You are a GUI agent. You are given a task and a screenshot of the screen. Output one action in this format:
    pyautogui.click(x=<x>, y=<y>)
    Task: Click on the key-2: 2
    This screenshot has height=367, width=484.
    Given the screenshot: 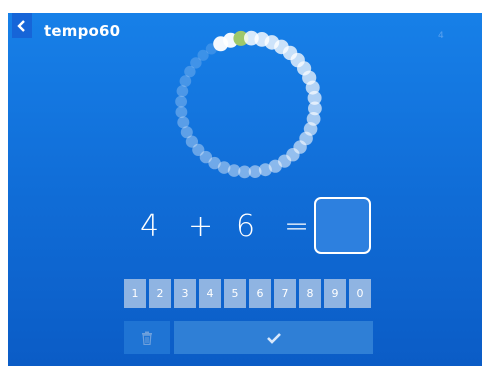 What is the action you would take?
    pyautogui.click(x=160, y=293)
    